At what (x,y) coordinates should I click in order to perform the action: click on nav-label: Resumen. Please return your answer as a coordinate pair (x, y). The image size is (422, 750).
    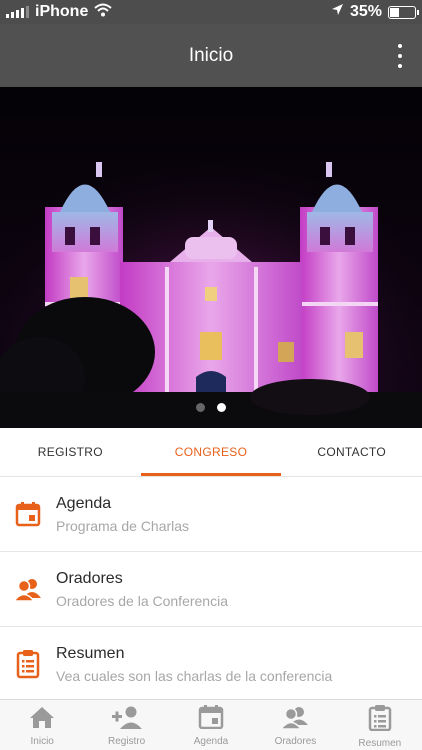
    Looking at the image, I should click on (380, 743).